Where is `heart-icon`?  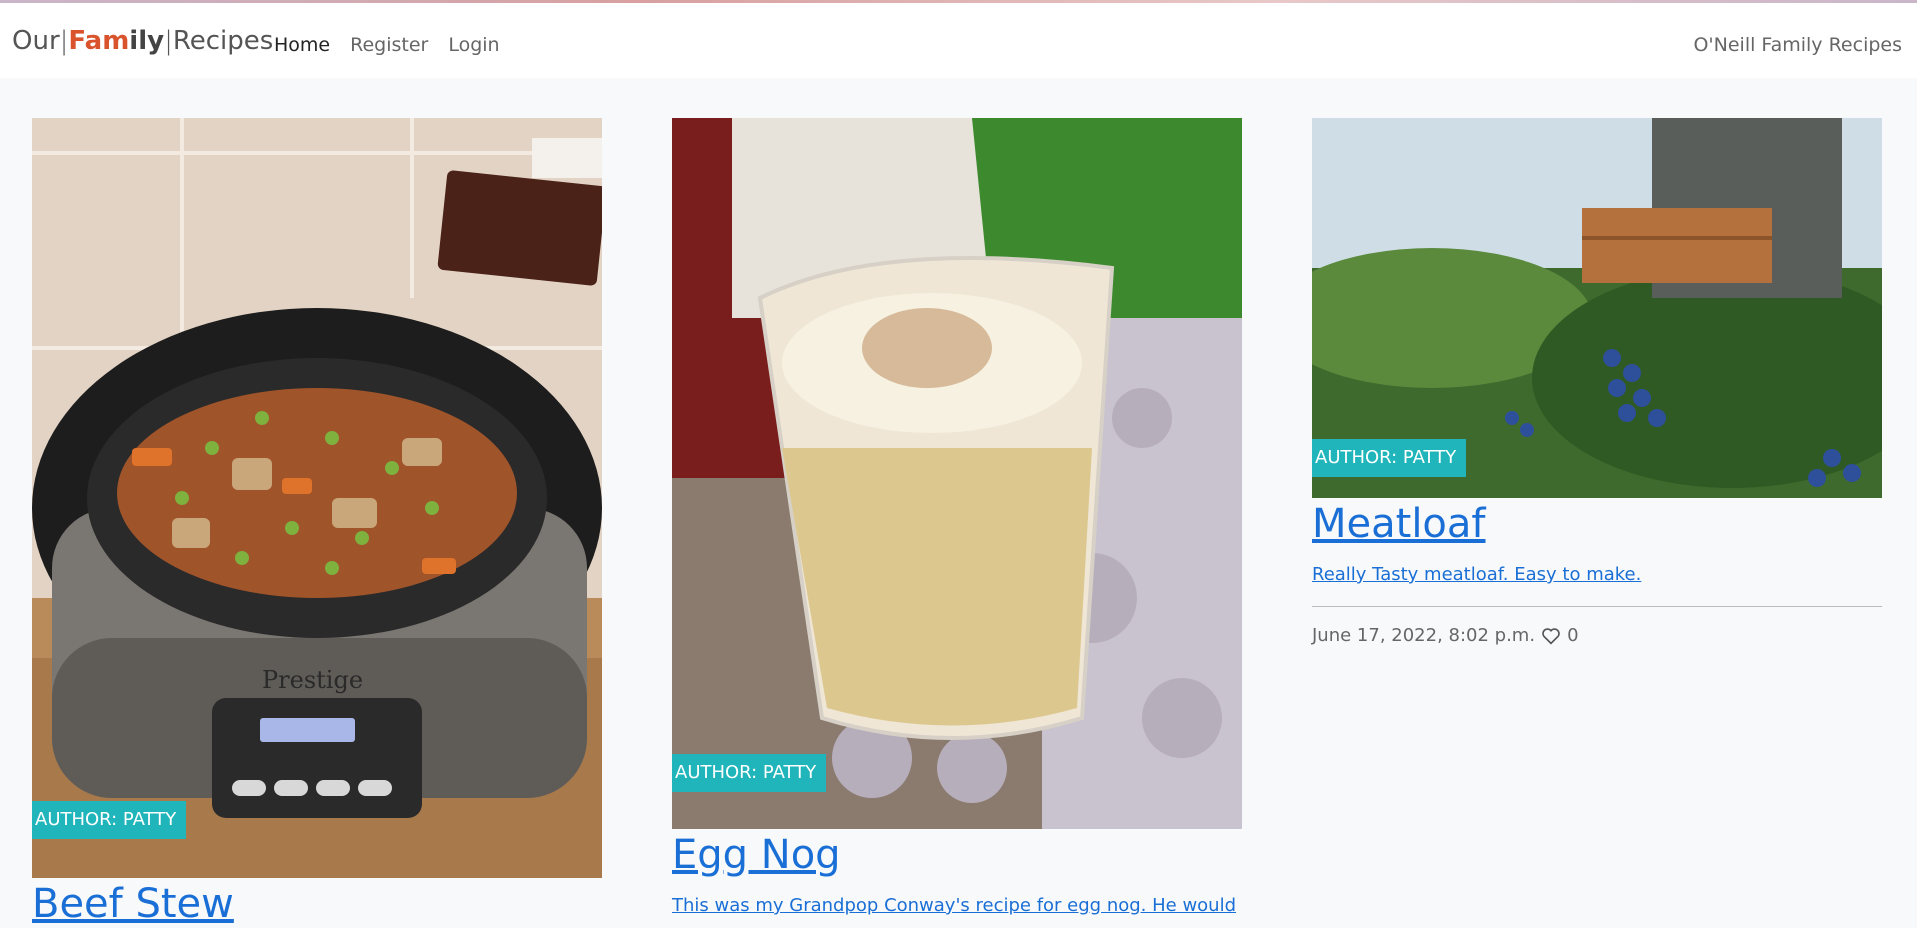
heart-icon is located at coordinates (1551, 636).